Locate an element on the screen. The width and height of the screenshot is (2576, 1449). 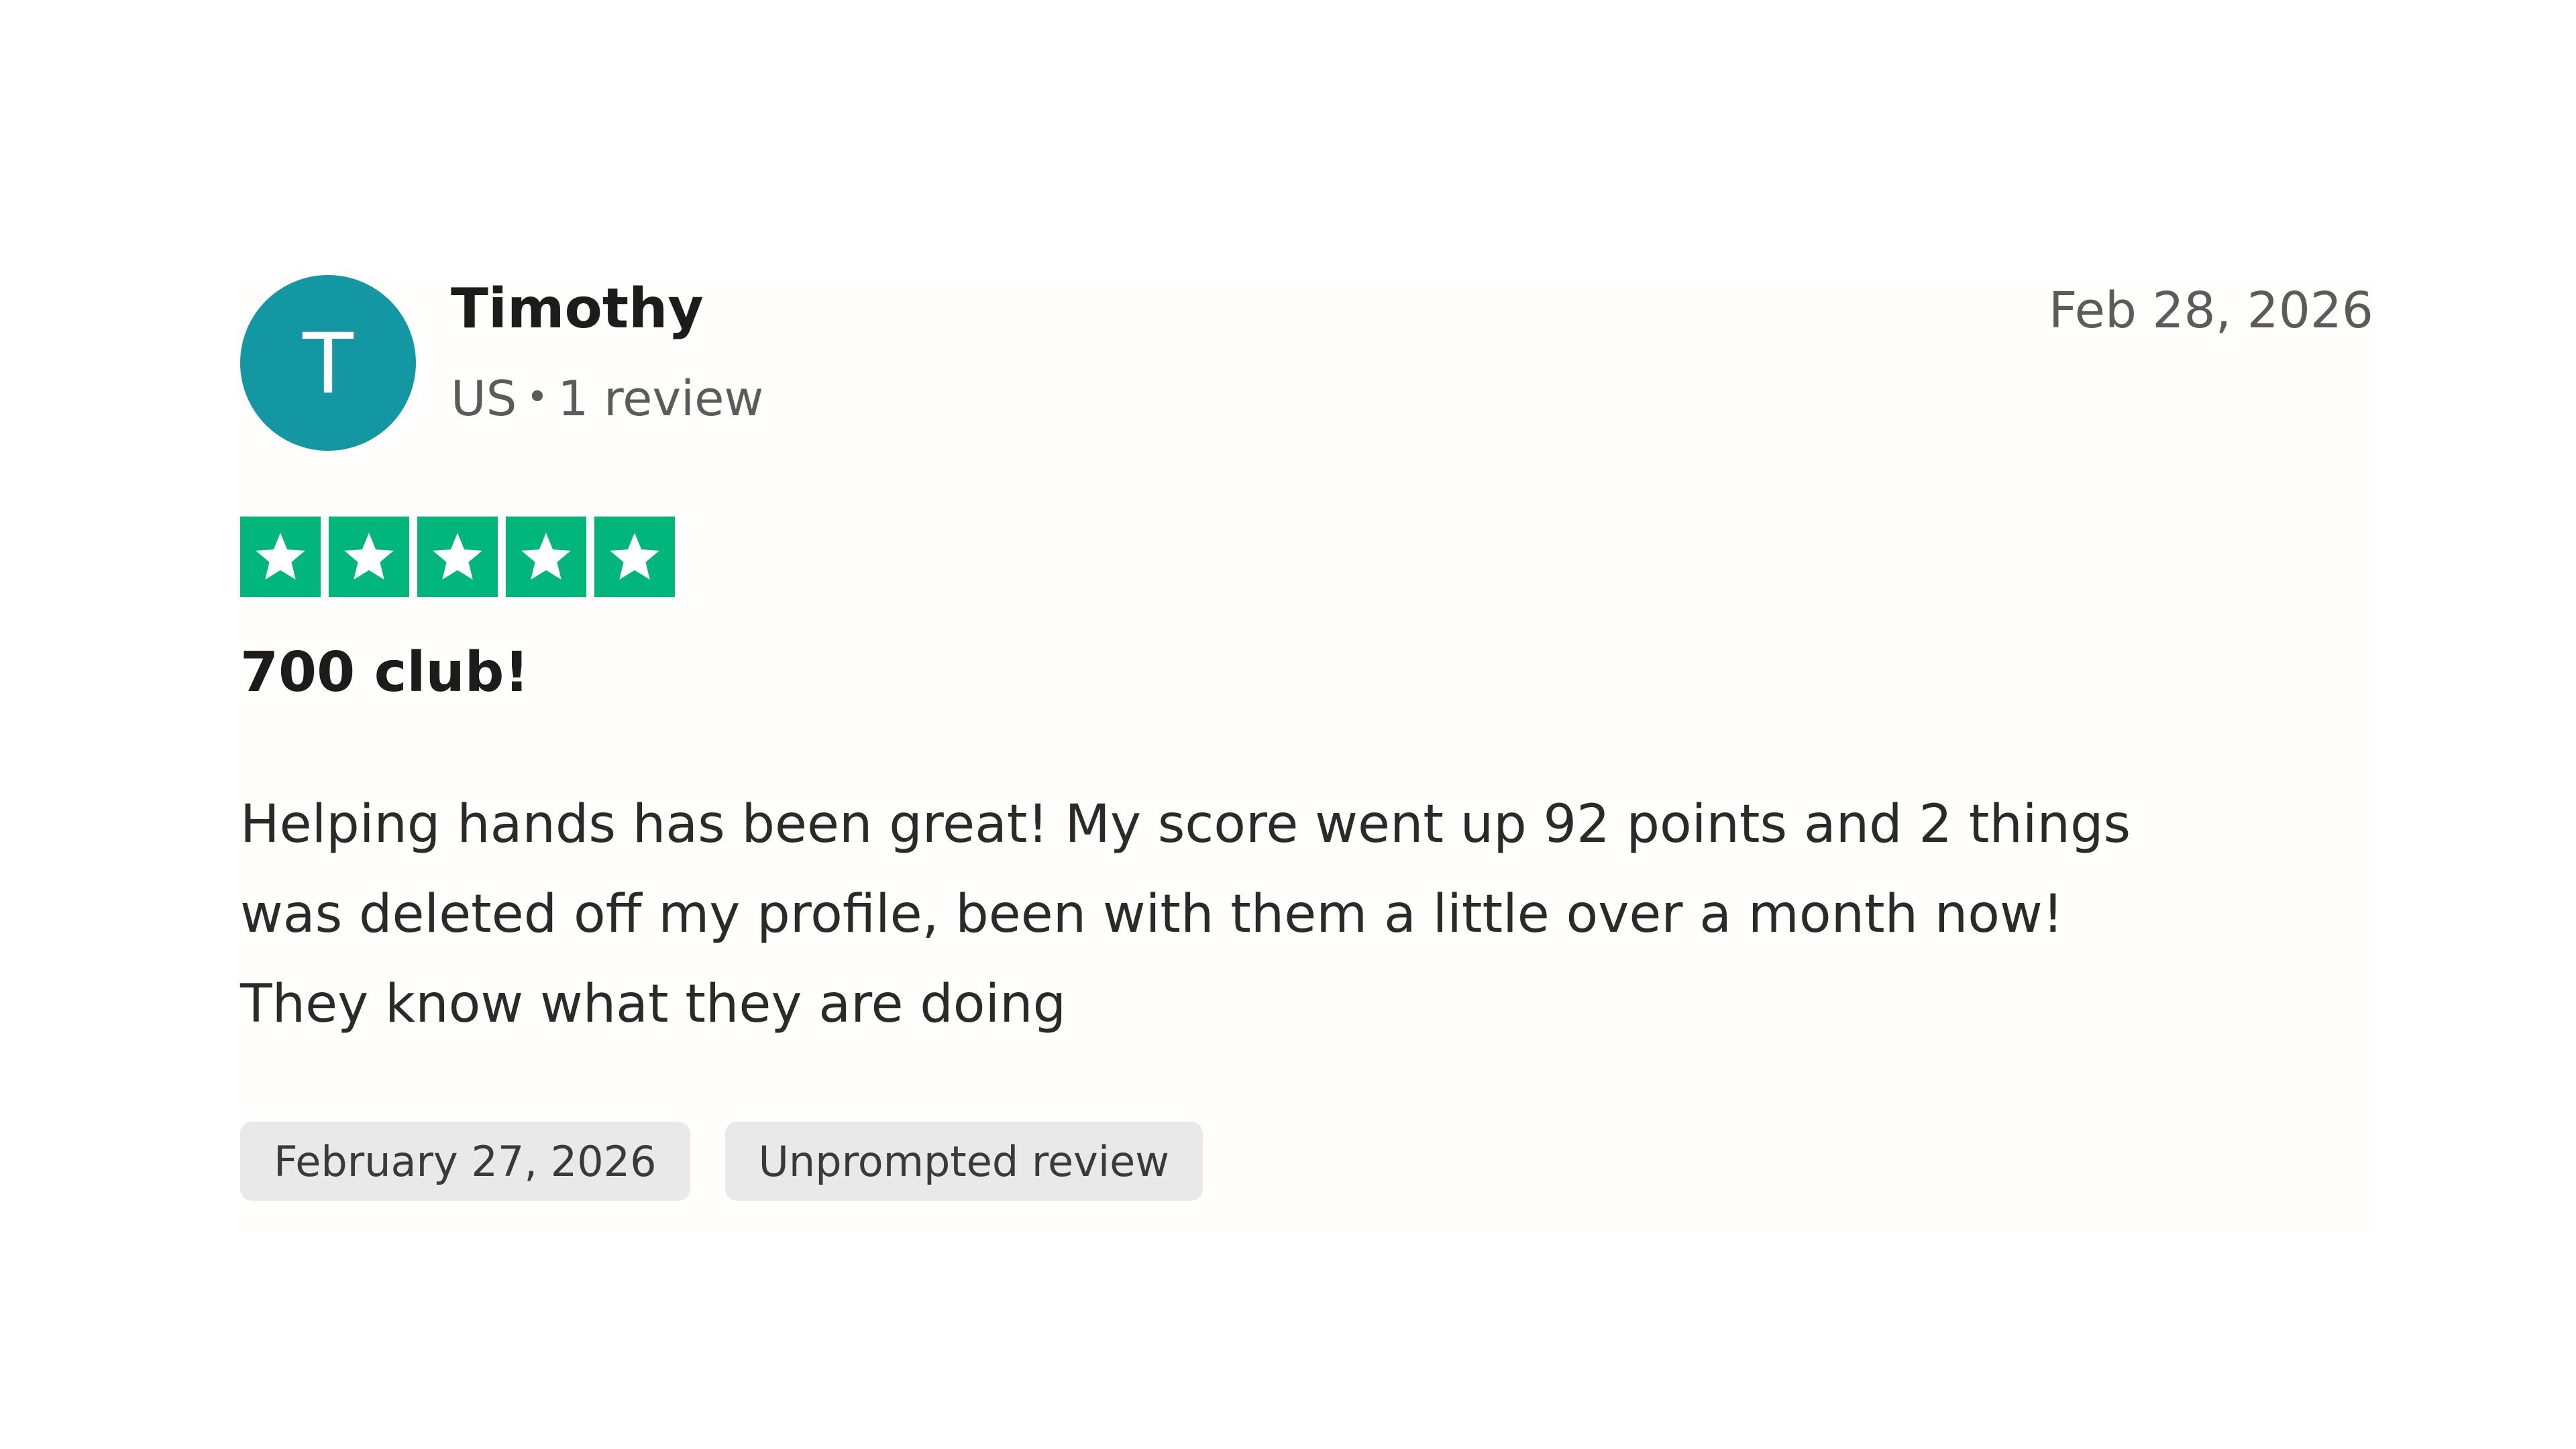
review-date: Feb 28, 2026 is located at coordinates (2210, 310).